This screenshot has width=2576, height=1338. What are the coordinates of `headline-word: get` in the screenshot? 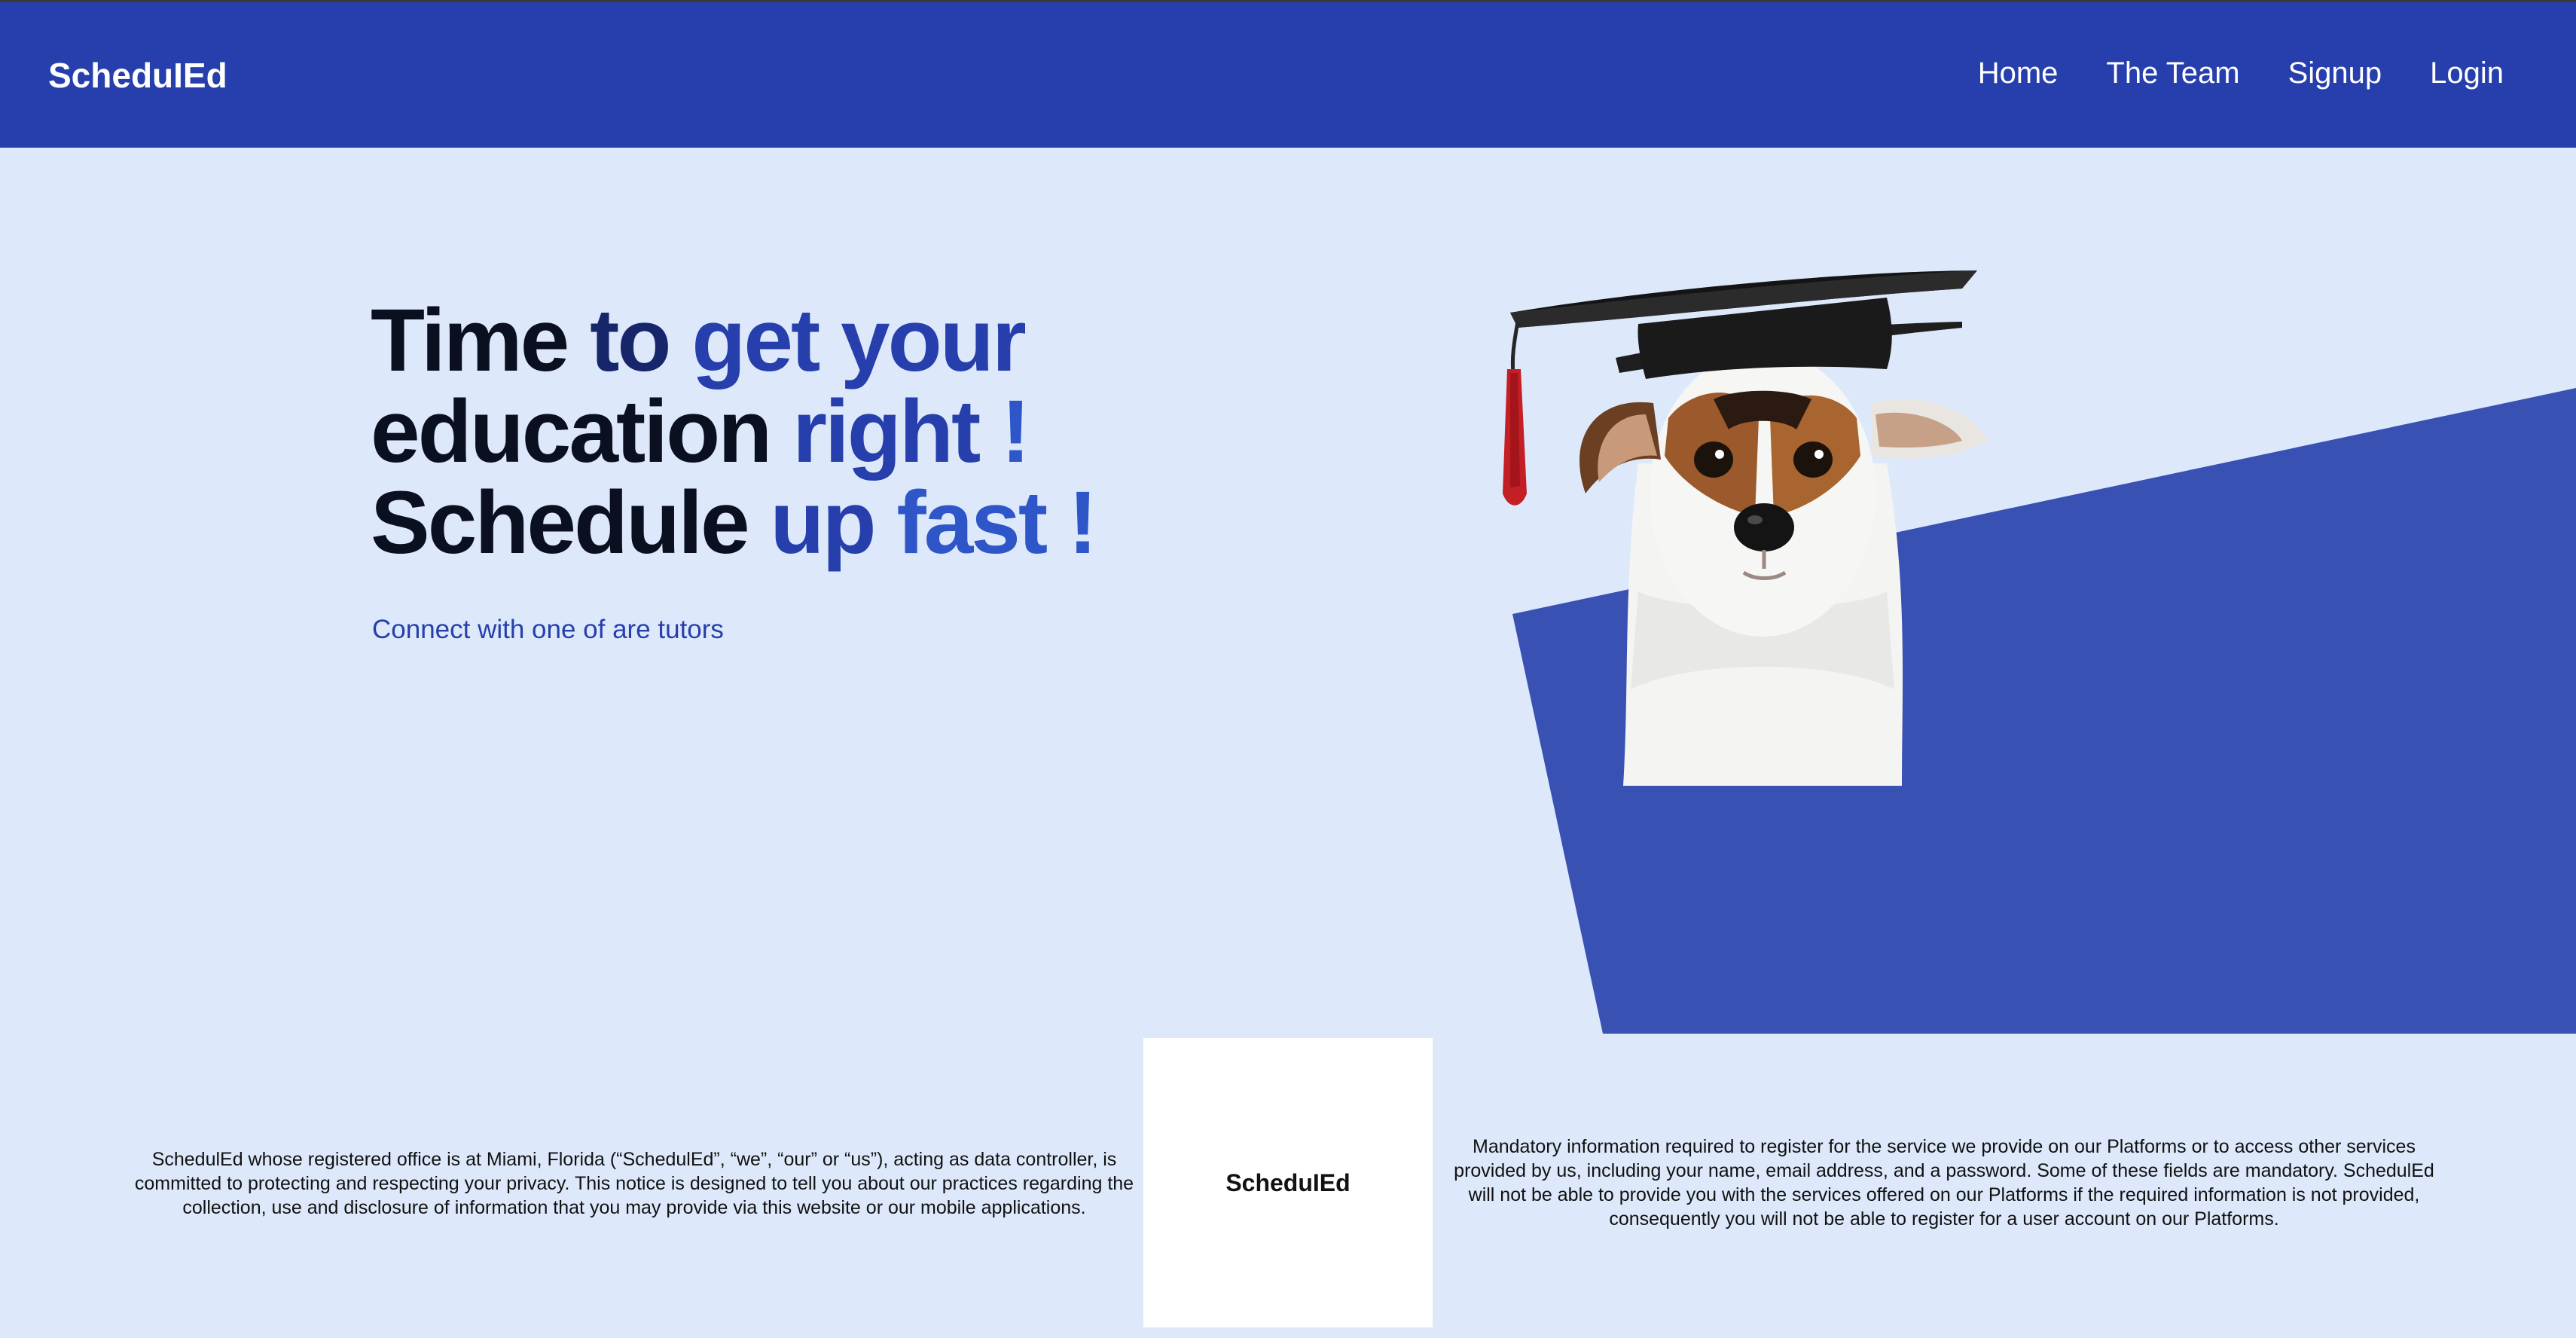 It's located at (756, 341).